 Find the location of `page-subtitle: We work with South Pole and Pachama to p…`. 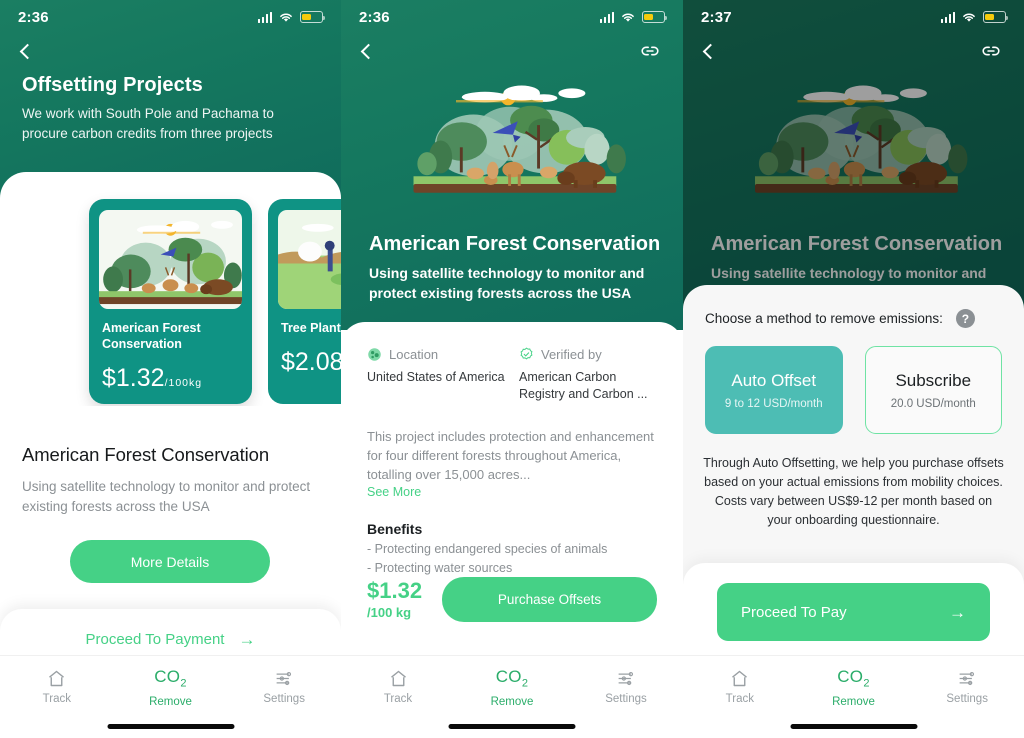

page-subtitle: We work with South Pole and Pachama to p… is located at coordinates (148, 123).